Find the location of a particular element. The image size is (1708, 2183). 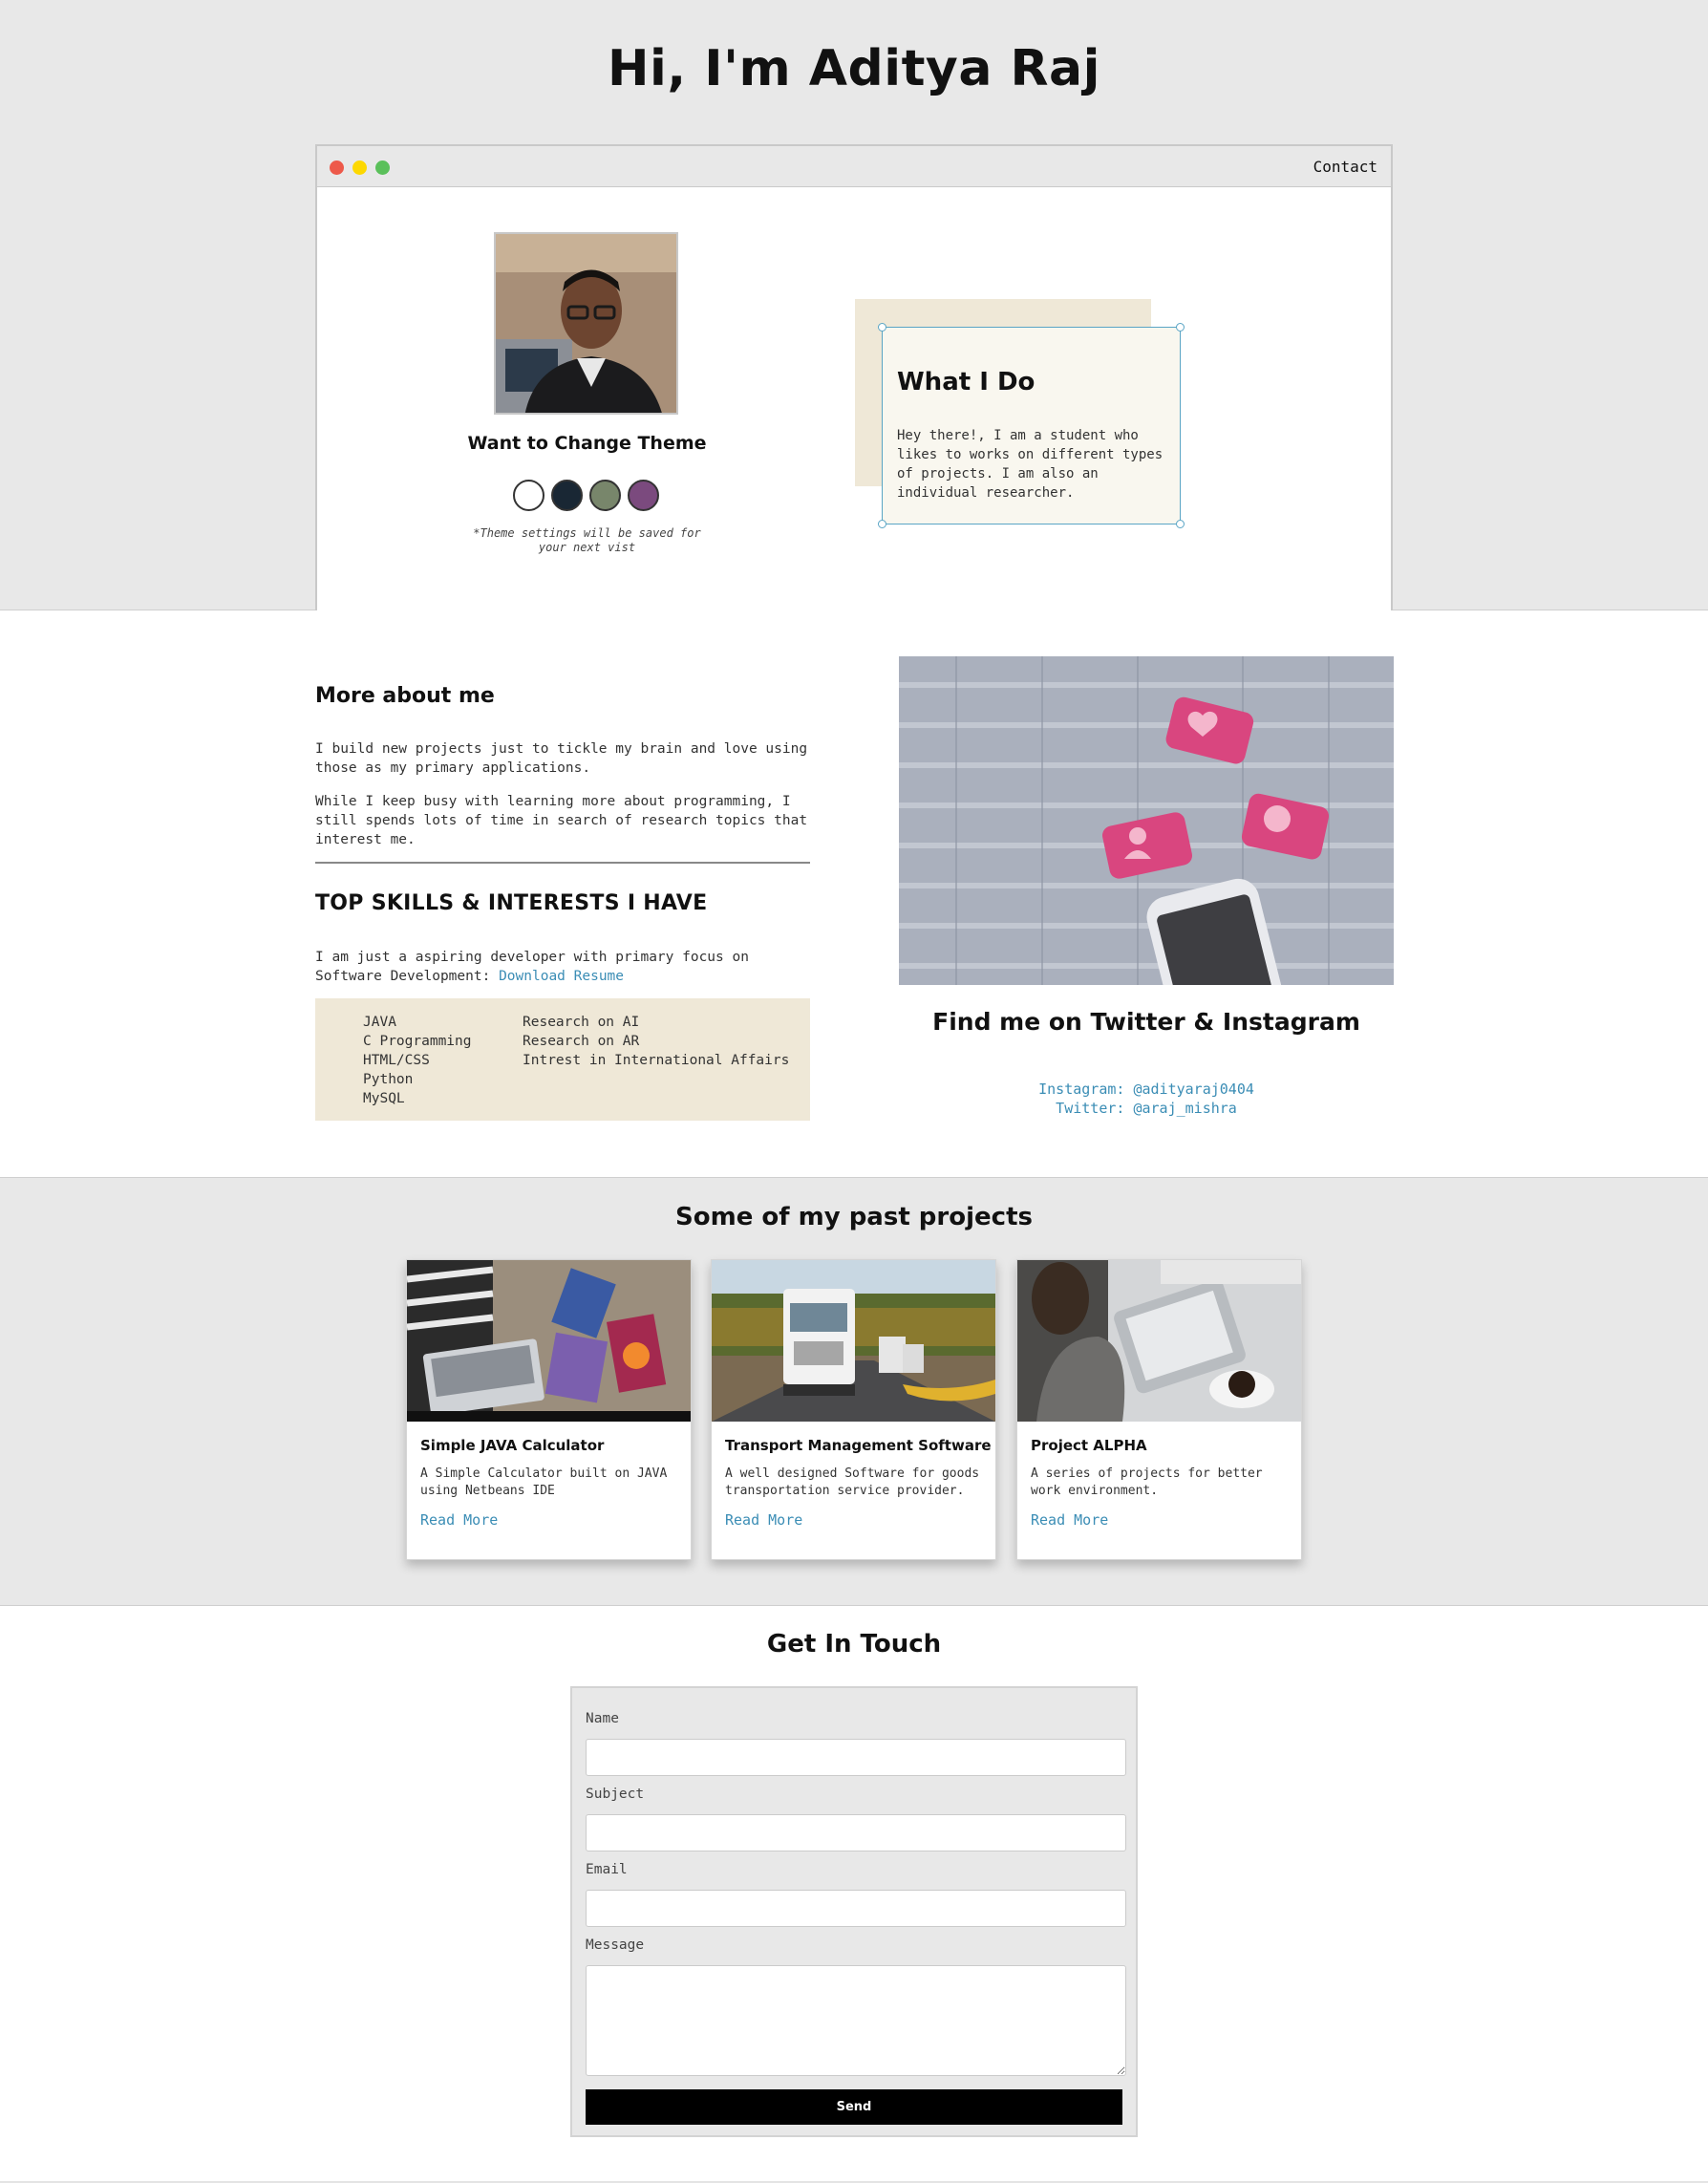

message-label: Message is located at coordinates (616, 1945).